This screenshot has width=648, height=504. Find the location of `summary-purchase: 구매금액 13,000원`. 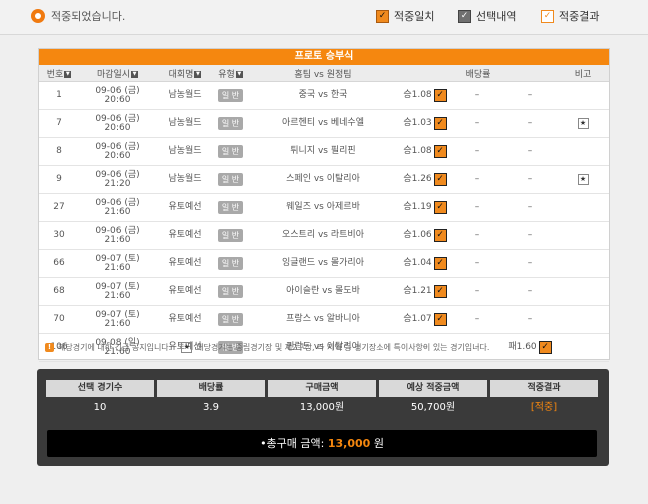

summary-purchase: 구매금액 13,000원 is located at coordinates (322, 399).